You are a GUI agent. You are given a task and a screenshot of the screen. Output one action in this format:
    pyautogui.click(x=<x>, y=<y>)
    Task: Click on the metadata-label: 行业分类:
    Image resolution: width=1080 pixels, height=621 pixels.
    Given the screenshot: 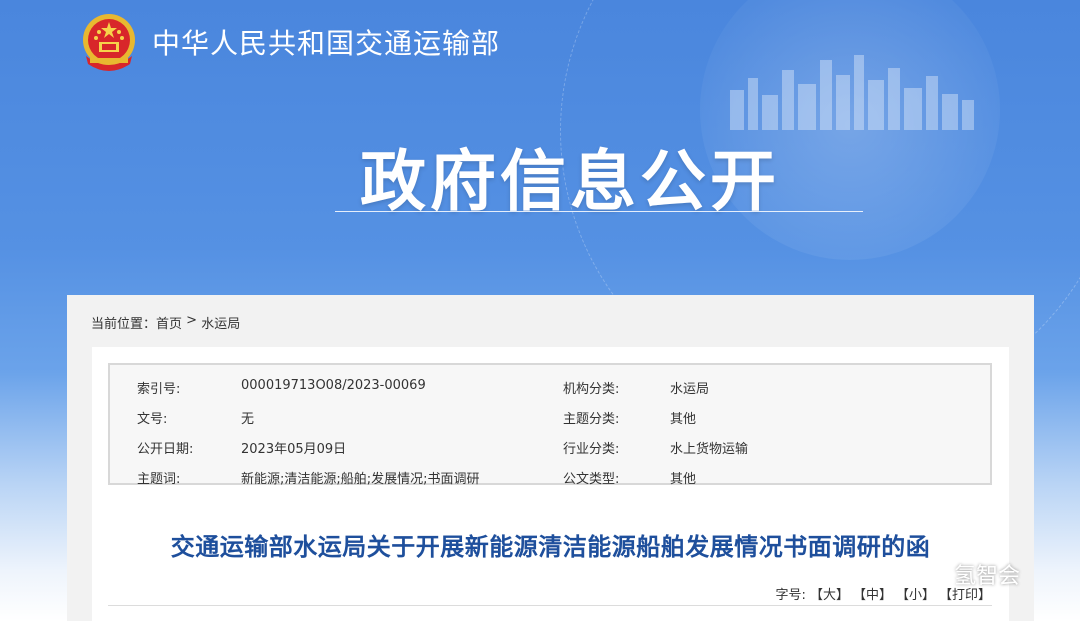 What is the action you would take?
    pyautogui.click(x=591, y=449)
    